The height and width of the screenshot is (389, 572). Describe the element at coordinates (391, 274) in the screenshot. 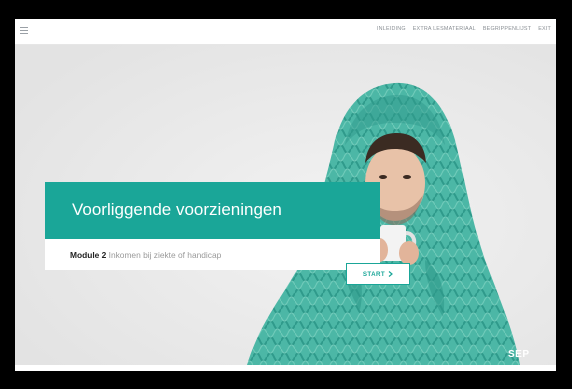

I see `chevron-right-icon` at that location.